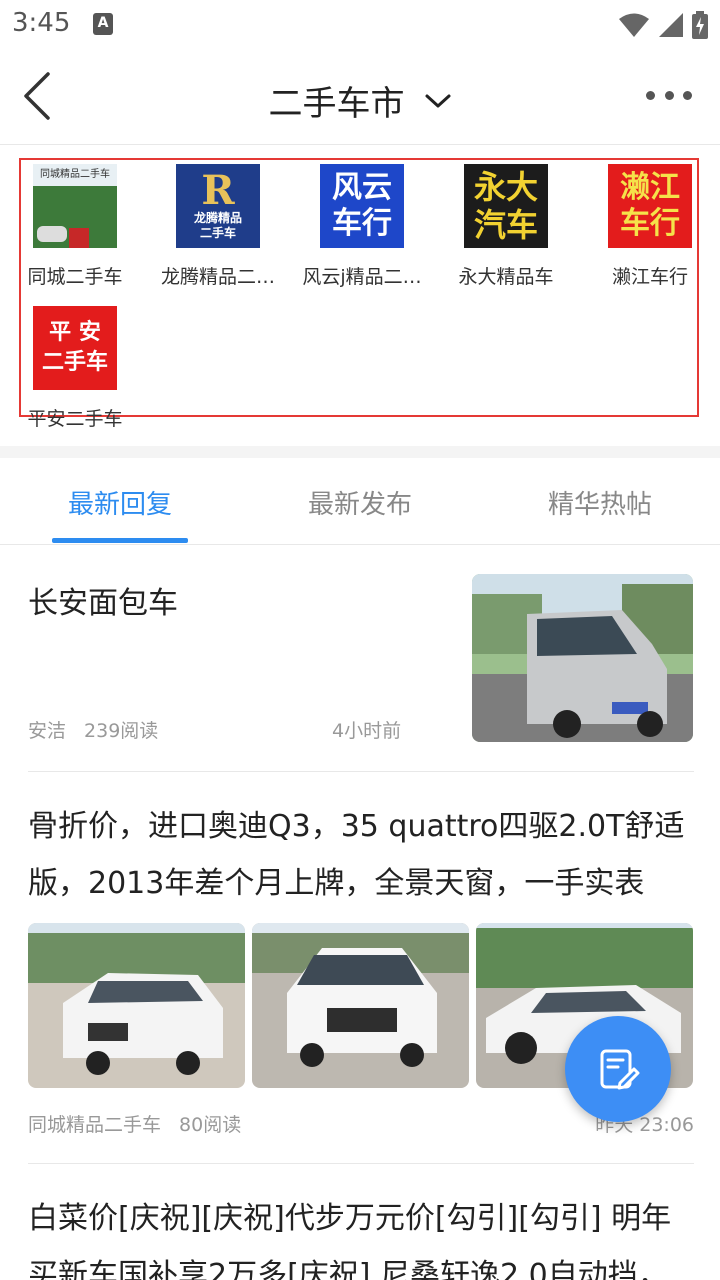 Image resolution: width=720 pixels, height=1280 pixels. Describe the element at coordinates (47, 731) in the screenshot. I see `post-author: 安洁` at that location.